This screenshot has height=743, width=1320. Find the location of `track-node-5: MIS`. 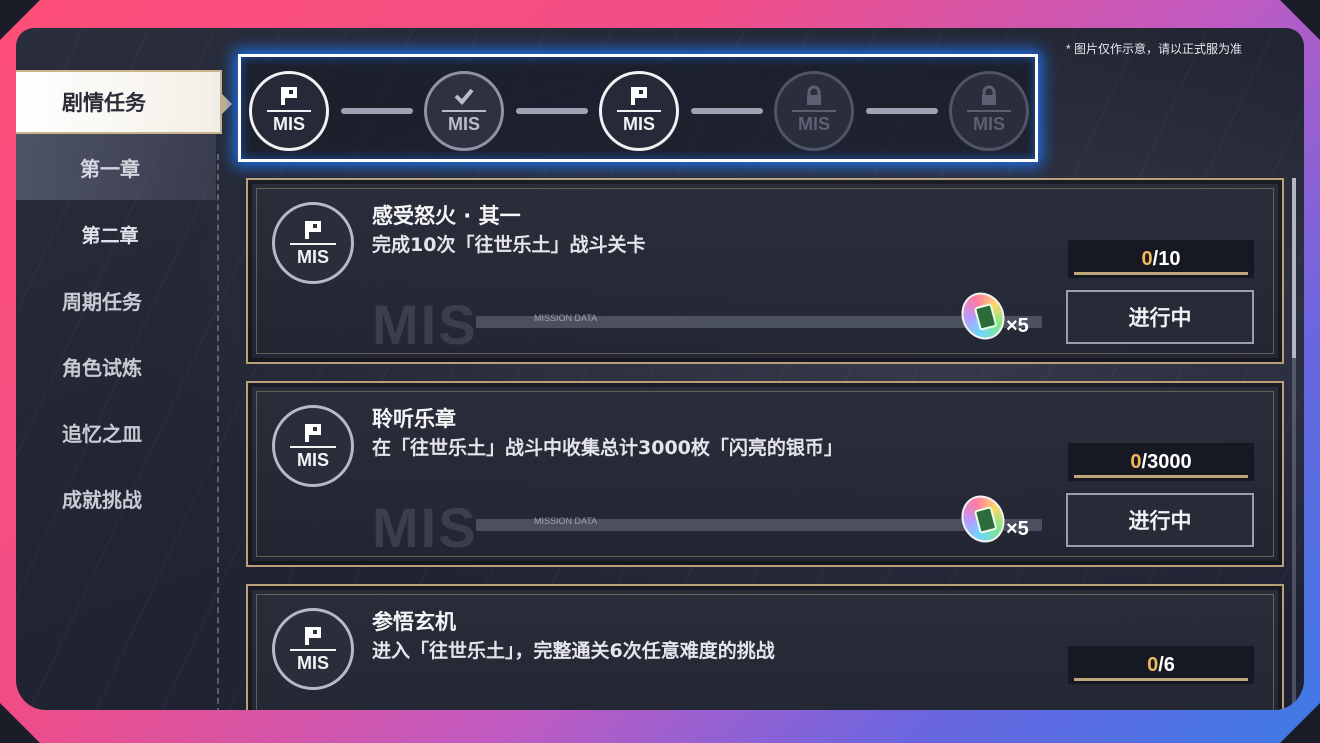

track-node-5: MIS is located at coordinates (989, 111).